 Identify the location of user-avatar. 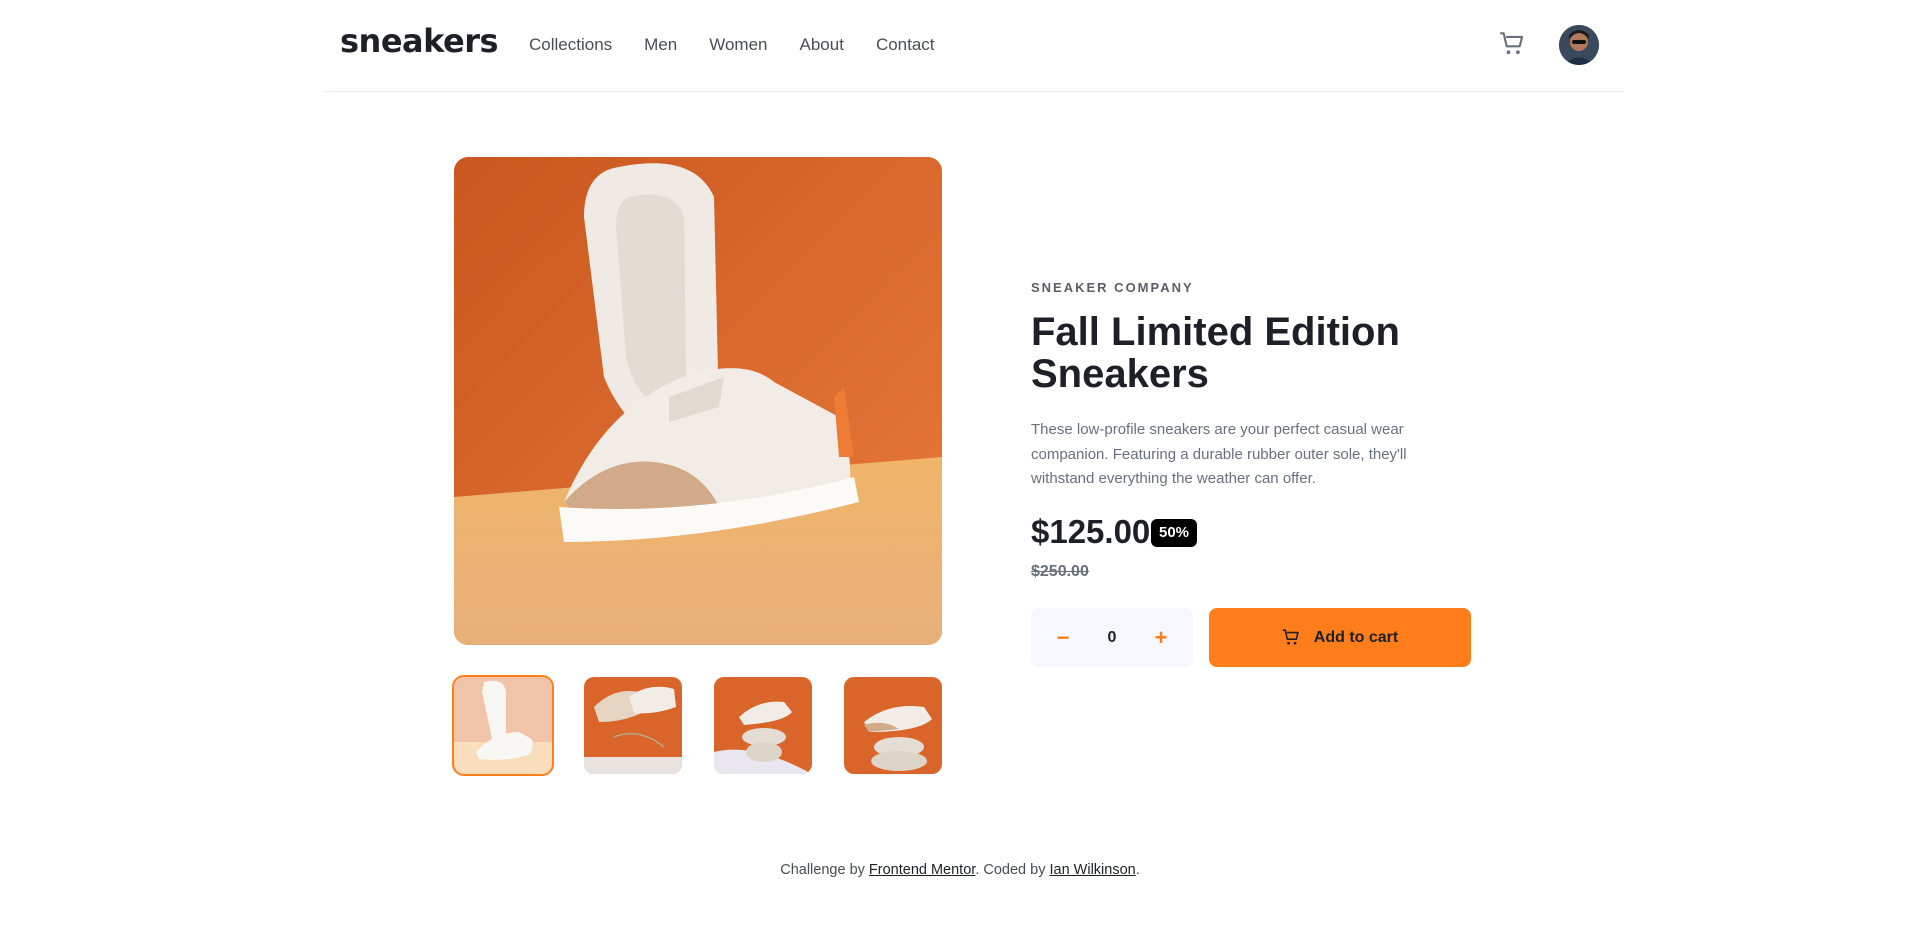
(1579, 45).